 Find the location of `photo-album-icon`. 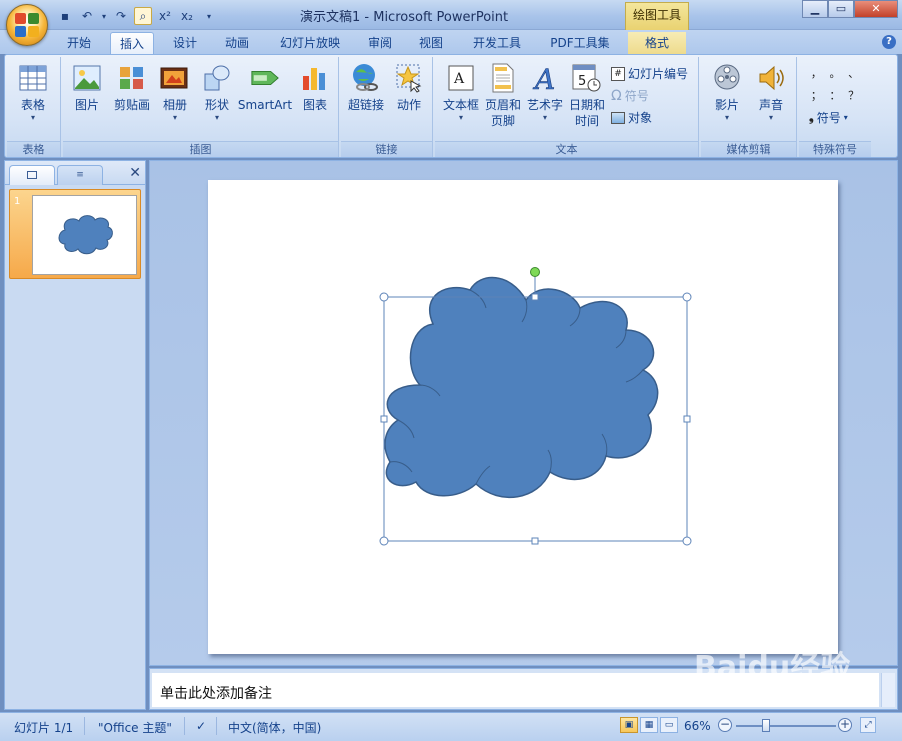

photo-album-icon is located at coordinates (175, 78).